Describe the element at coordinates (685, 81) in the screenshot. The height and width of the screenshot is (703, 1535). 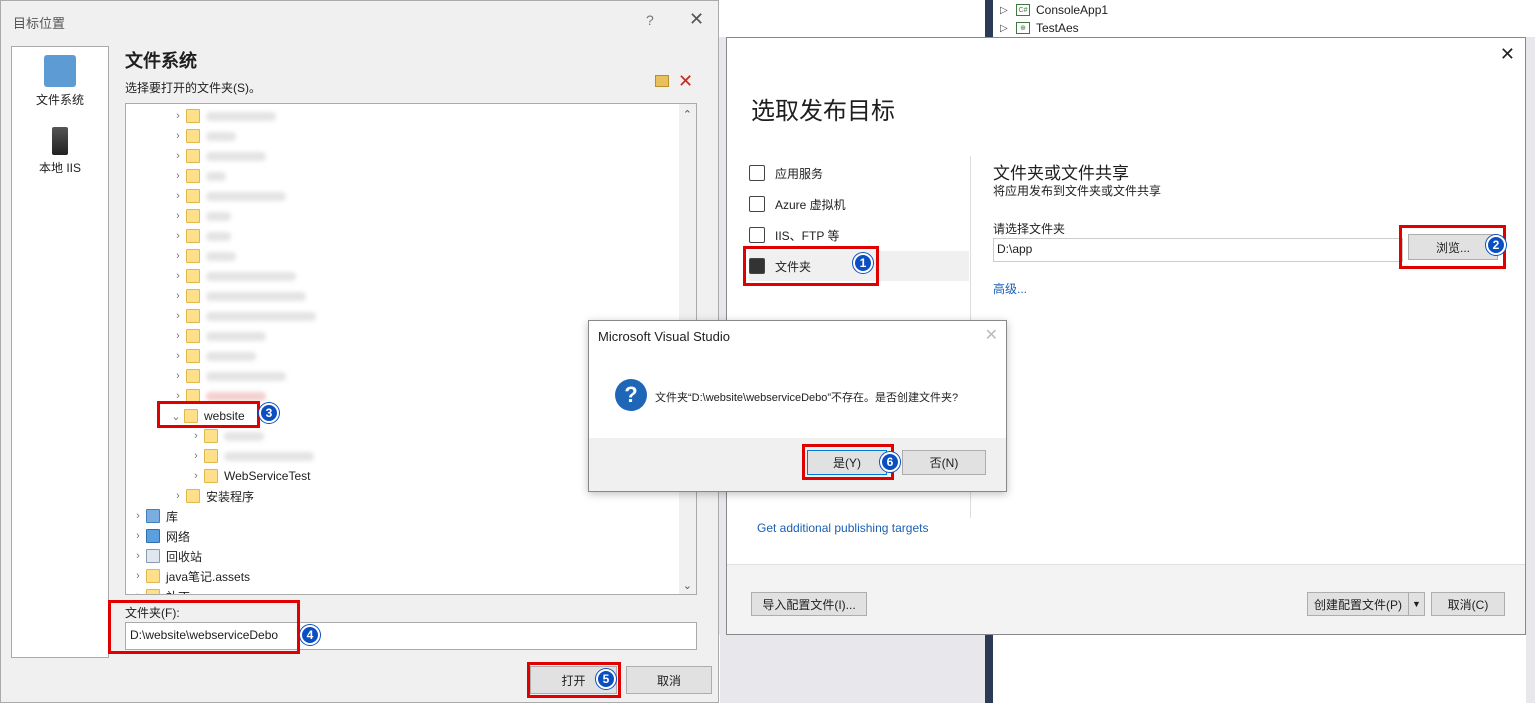
I see `delete-icon: ✕` at that location.